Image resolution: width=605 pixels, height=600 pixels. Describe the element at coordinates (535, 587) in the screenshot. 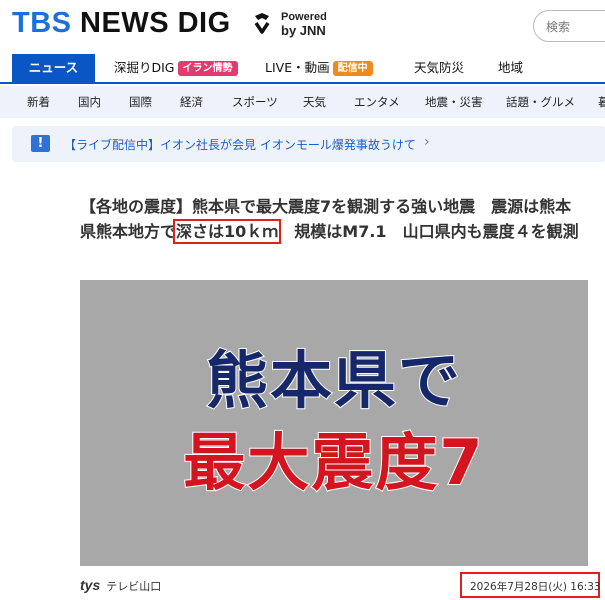

I see `publish-date: 2026年7月28日(火) 16:33` at that location.